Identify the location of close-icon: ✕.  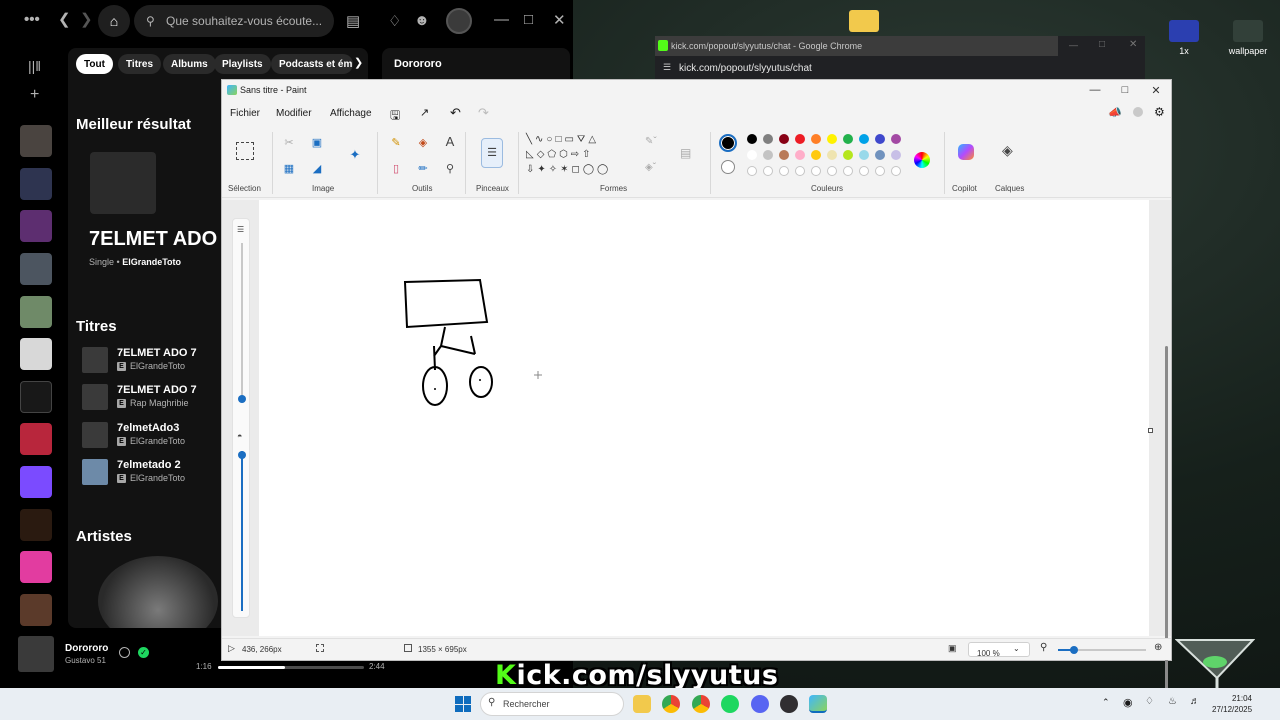
(559, 20).